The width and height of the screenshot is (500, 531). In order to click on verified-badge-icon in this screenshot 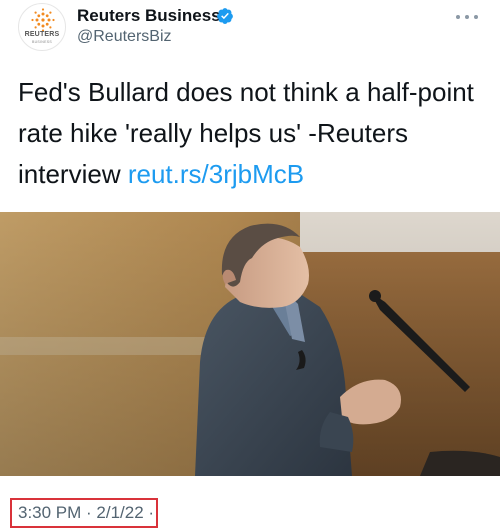, I will do `click(225, 16)`.